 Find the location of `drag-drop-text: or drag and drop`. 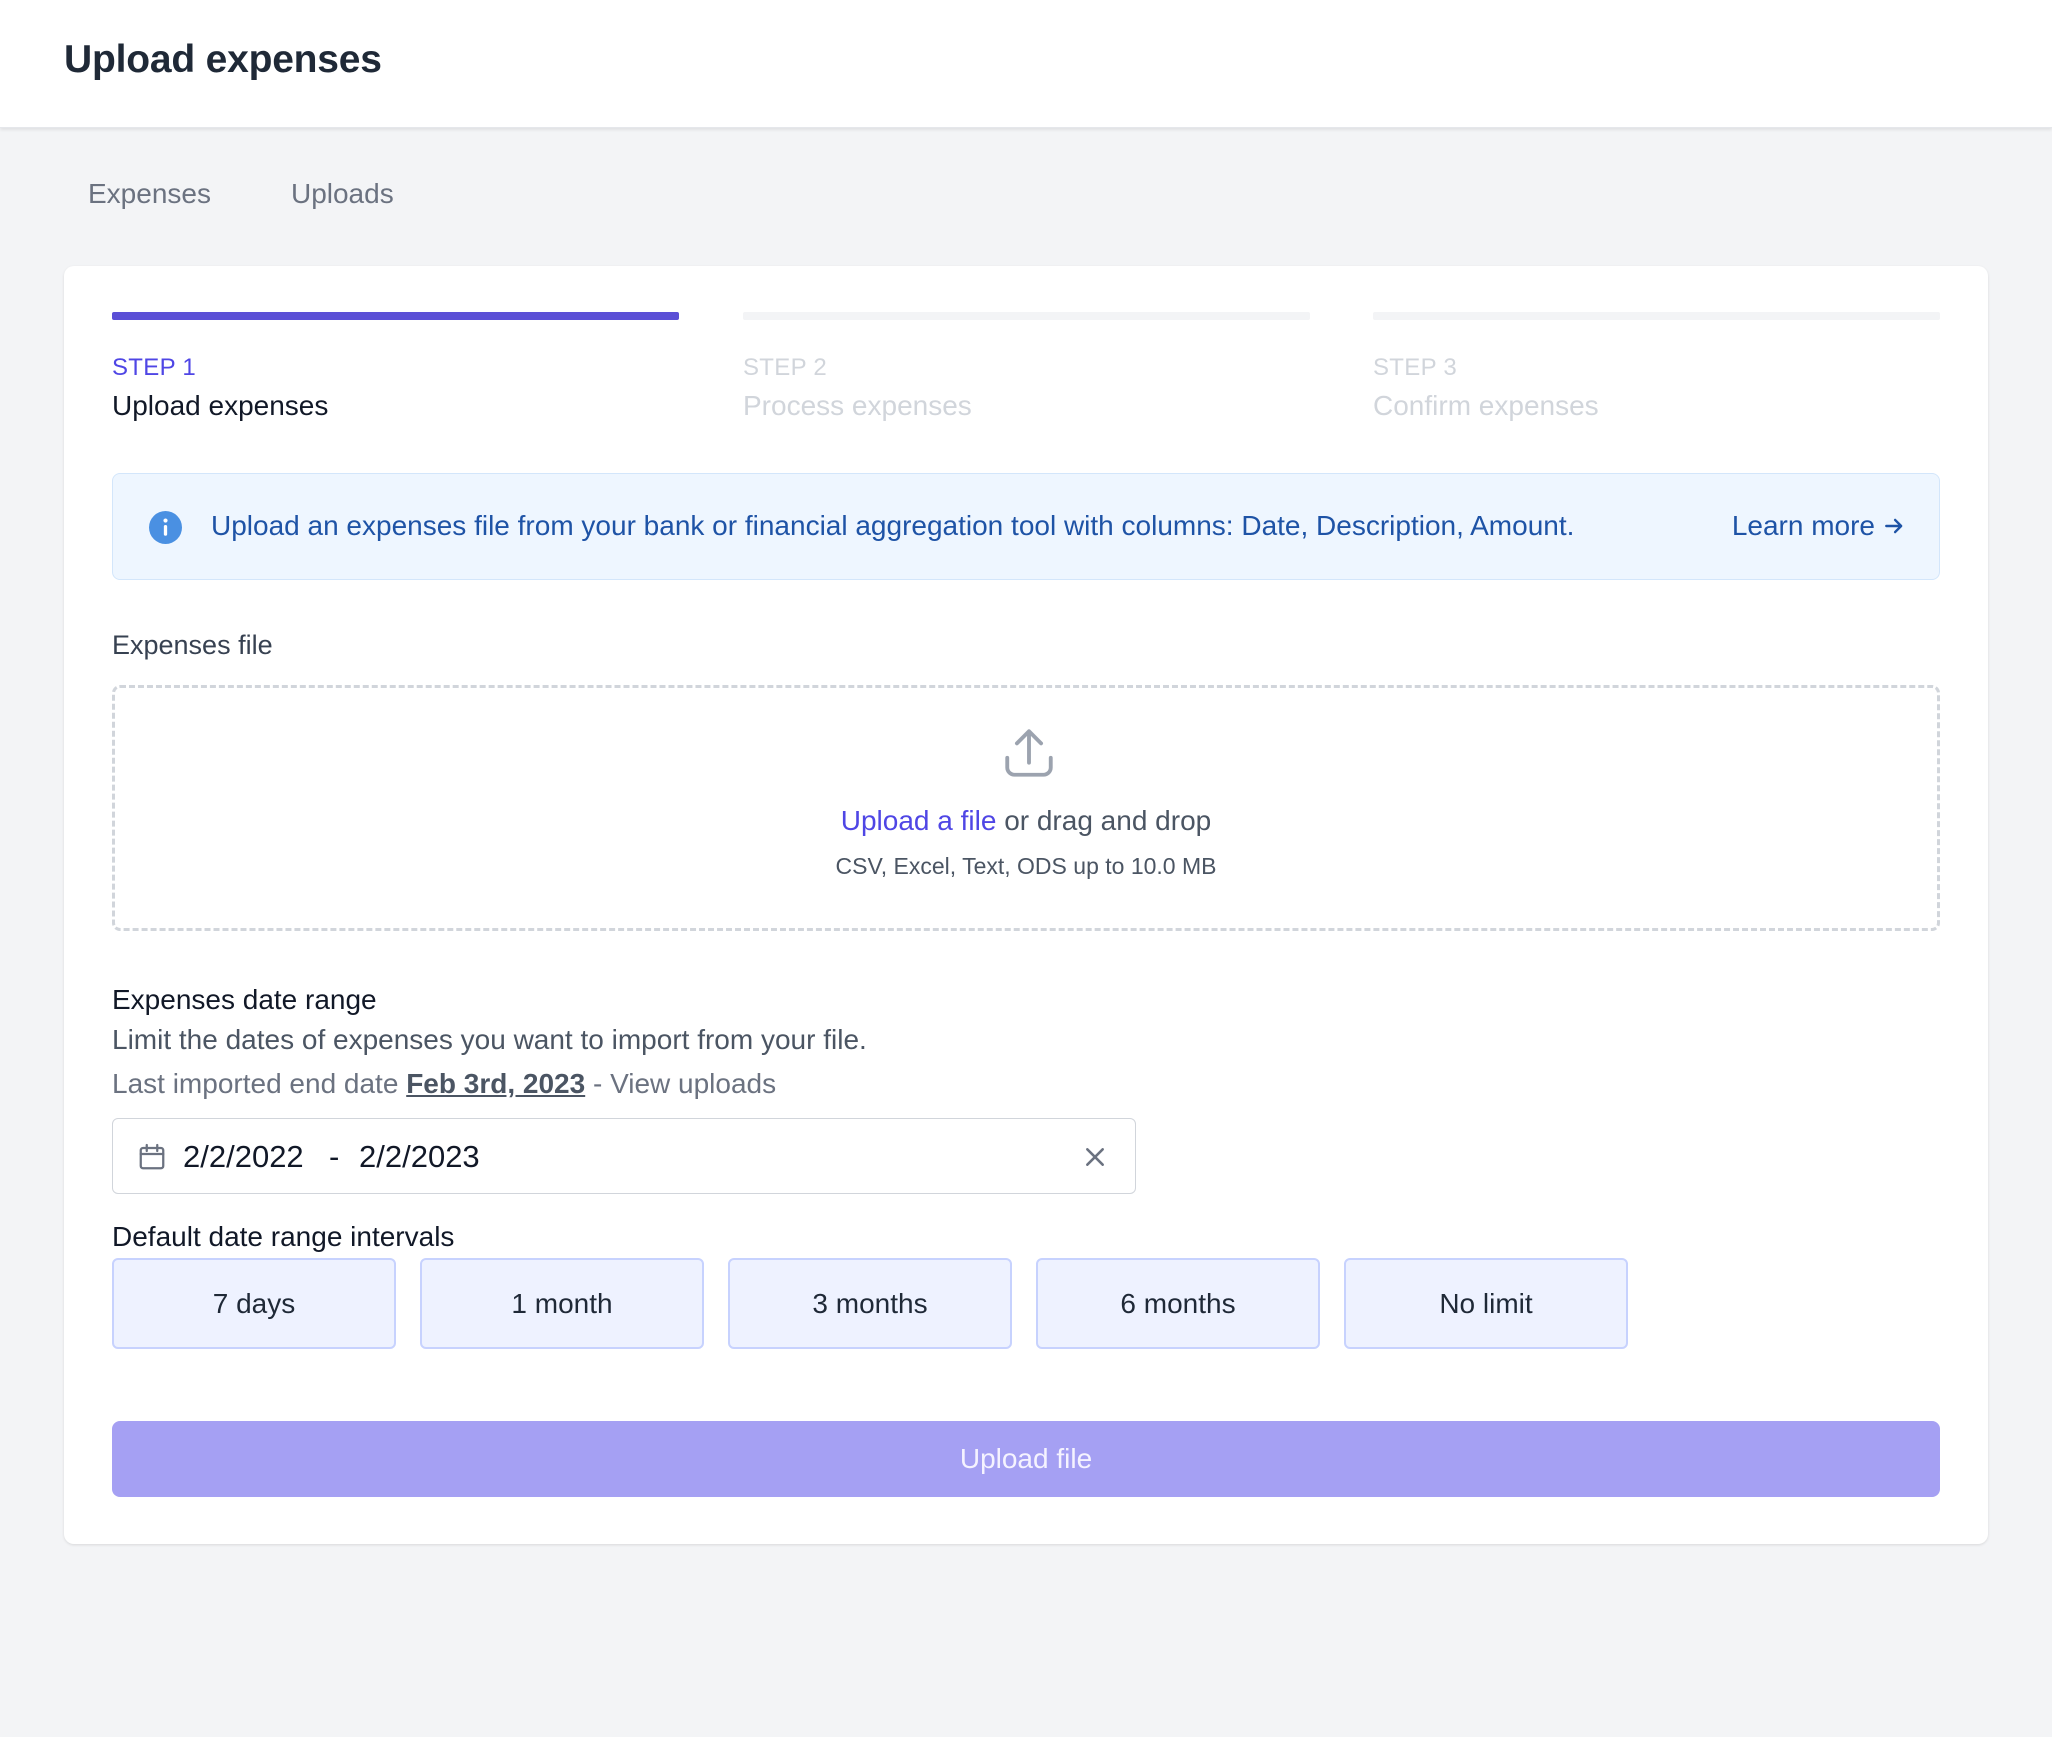

drag-drop-text: or drag and drop is located at coordinates (1108, 820).